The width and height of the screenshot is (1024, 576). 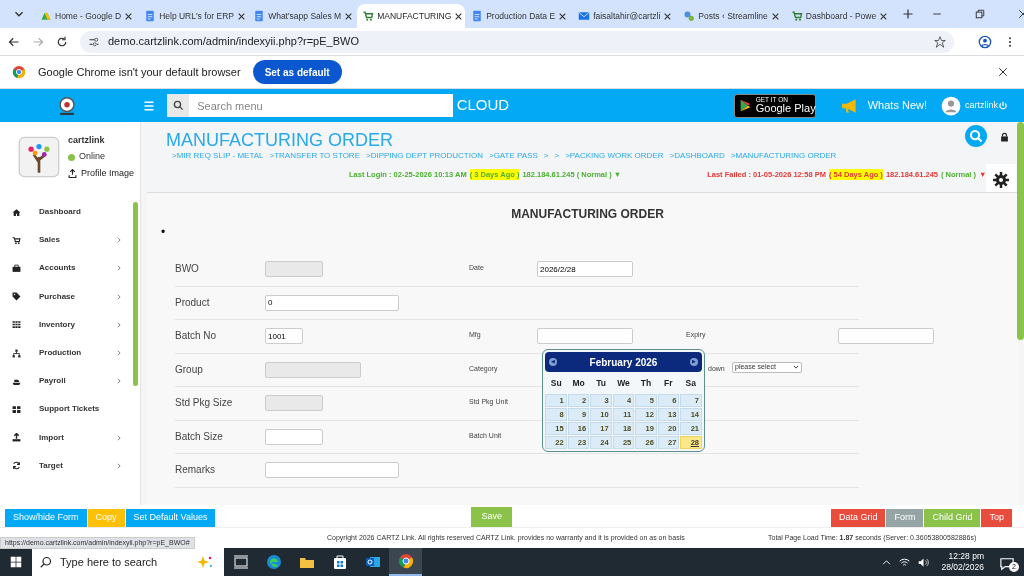 What do you see at coordinates (57, 324) in the screenshot?
I see `sidebar-label: Inventory` at bounding box center [57, 324].